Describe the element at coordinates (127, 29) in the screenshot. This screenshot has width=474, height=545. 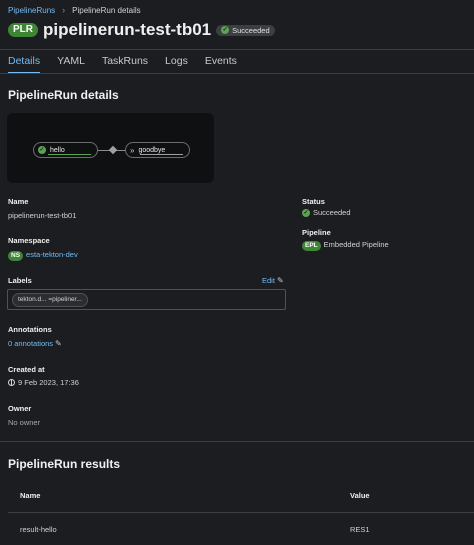
I see `page-title: pipelinerun-test-tb01` at that location.